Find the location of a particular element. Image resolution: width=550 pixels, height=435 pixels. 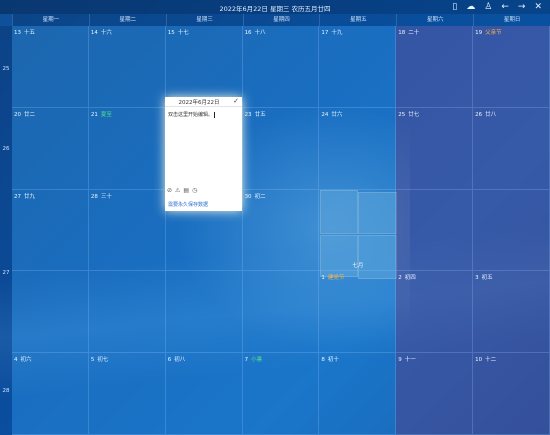

lunar-date: 十七 is located at coordinates (183, 33).